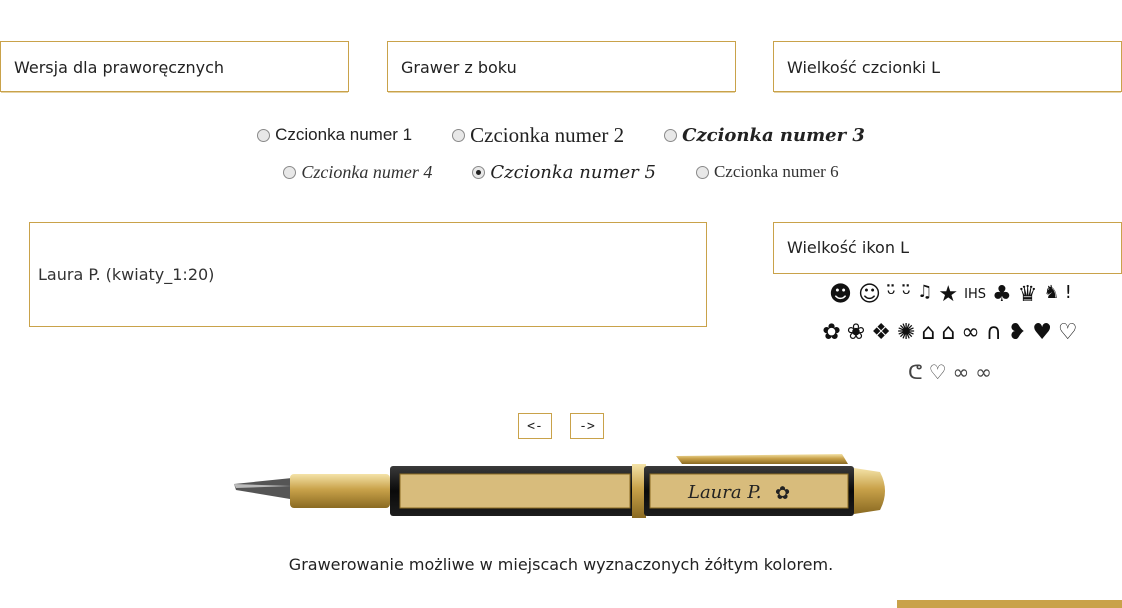  What do you see at coordinates (1051, 295) in the screenshot?
I see `cat-icon: ♞` at bounding box center [1051, 295].